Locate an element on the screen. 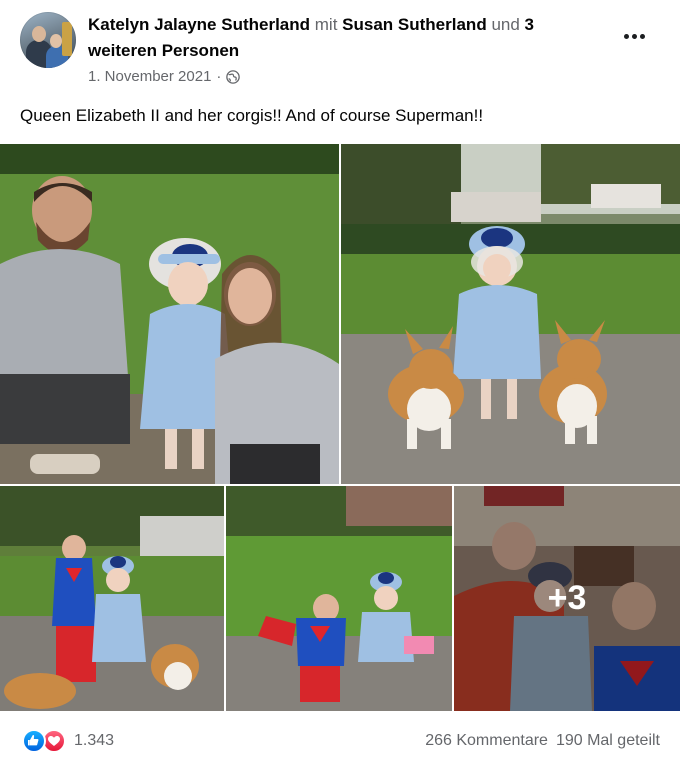 The width and height of the screenshot is (680, 766). reactions-summary: 1.343 is located at coordinates (68, 741).